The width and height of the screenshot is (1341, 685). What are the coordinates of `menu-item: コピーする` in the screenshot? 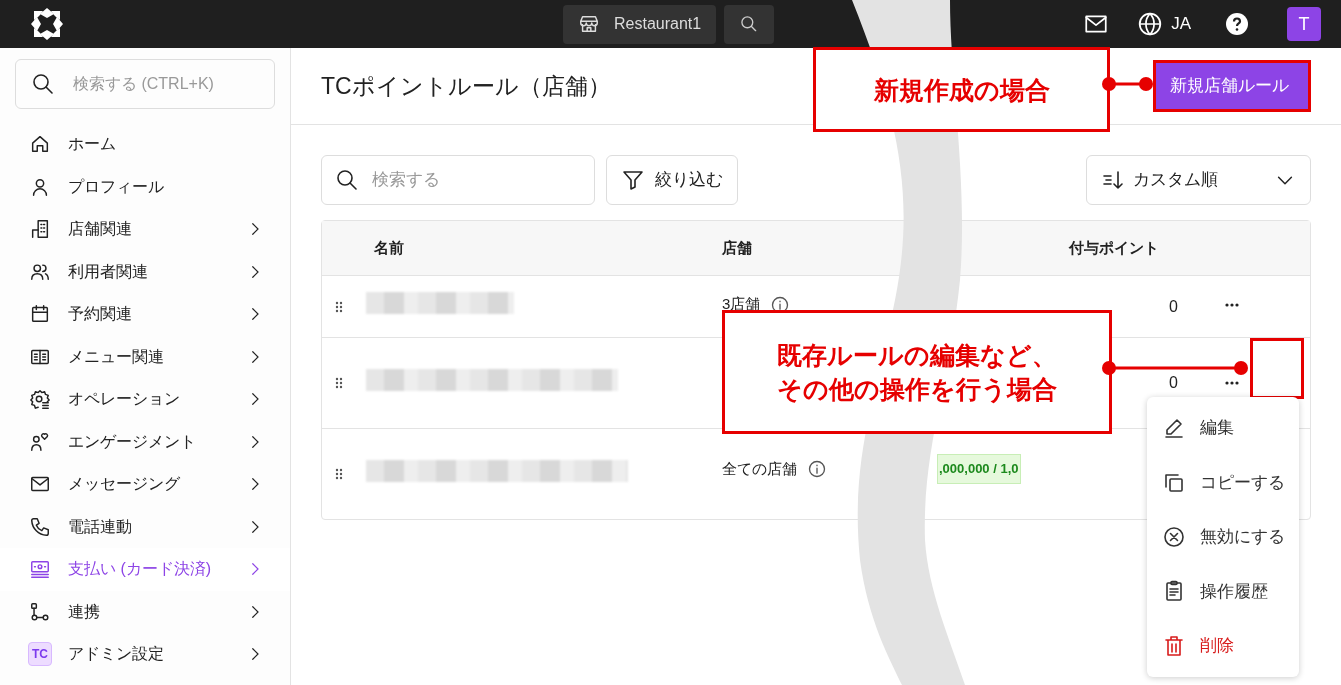 It's located at (1223, 482).